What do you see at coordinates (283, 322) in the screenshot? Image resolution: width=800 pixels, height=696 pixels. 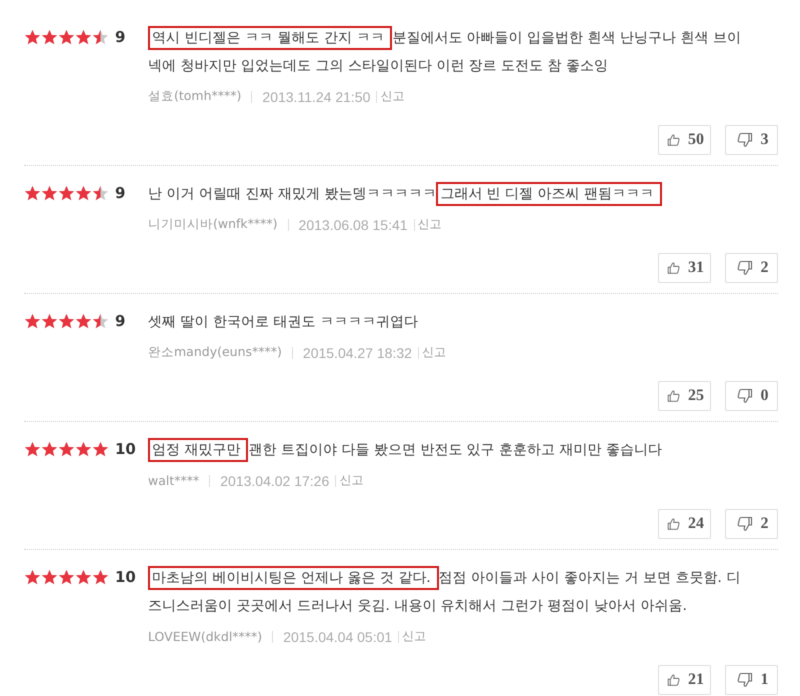 I see `comment-text: 셋째 딸이 한국어로 태권도 ㅋㅋㅋㅋ귀엽다` at bounding box center [283, 322].